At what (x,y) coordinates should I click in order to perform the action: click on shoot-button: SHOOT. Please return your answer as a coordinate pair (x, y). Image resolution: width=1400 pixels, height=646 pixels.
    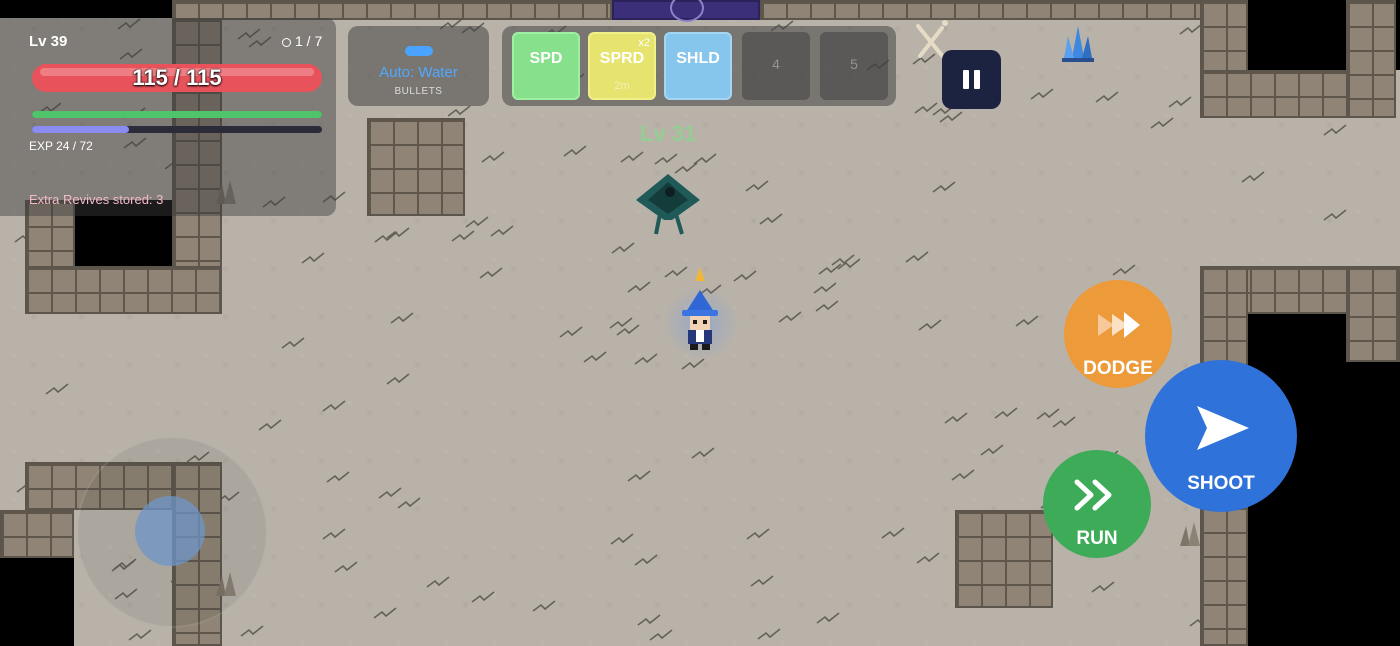
    Looking at the image, I should click on (1221, 436).